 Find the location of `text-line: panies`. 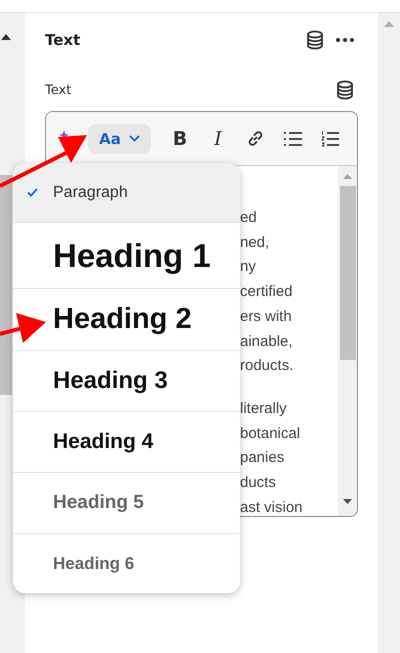

text-line: panies is located at coordinates (263, 458).